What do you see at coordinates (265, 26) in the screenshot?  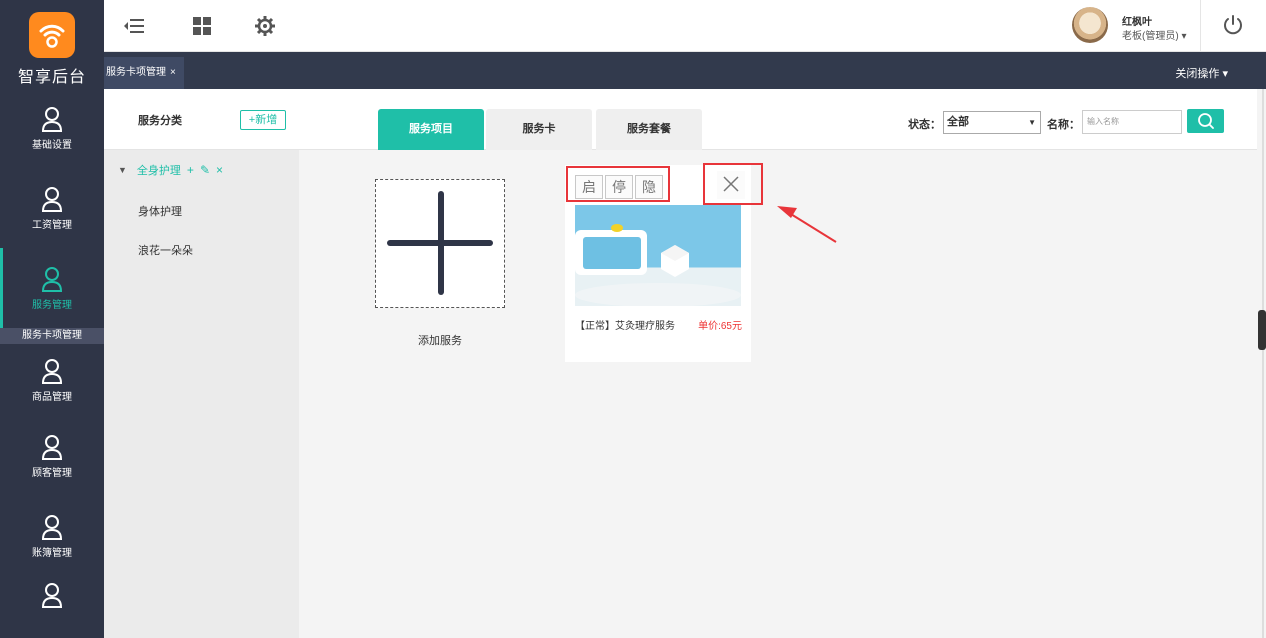 I see `gear-icon` at bounding box center [265, 26].